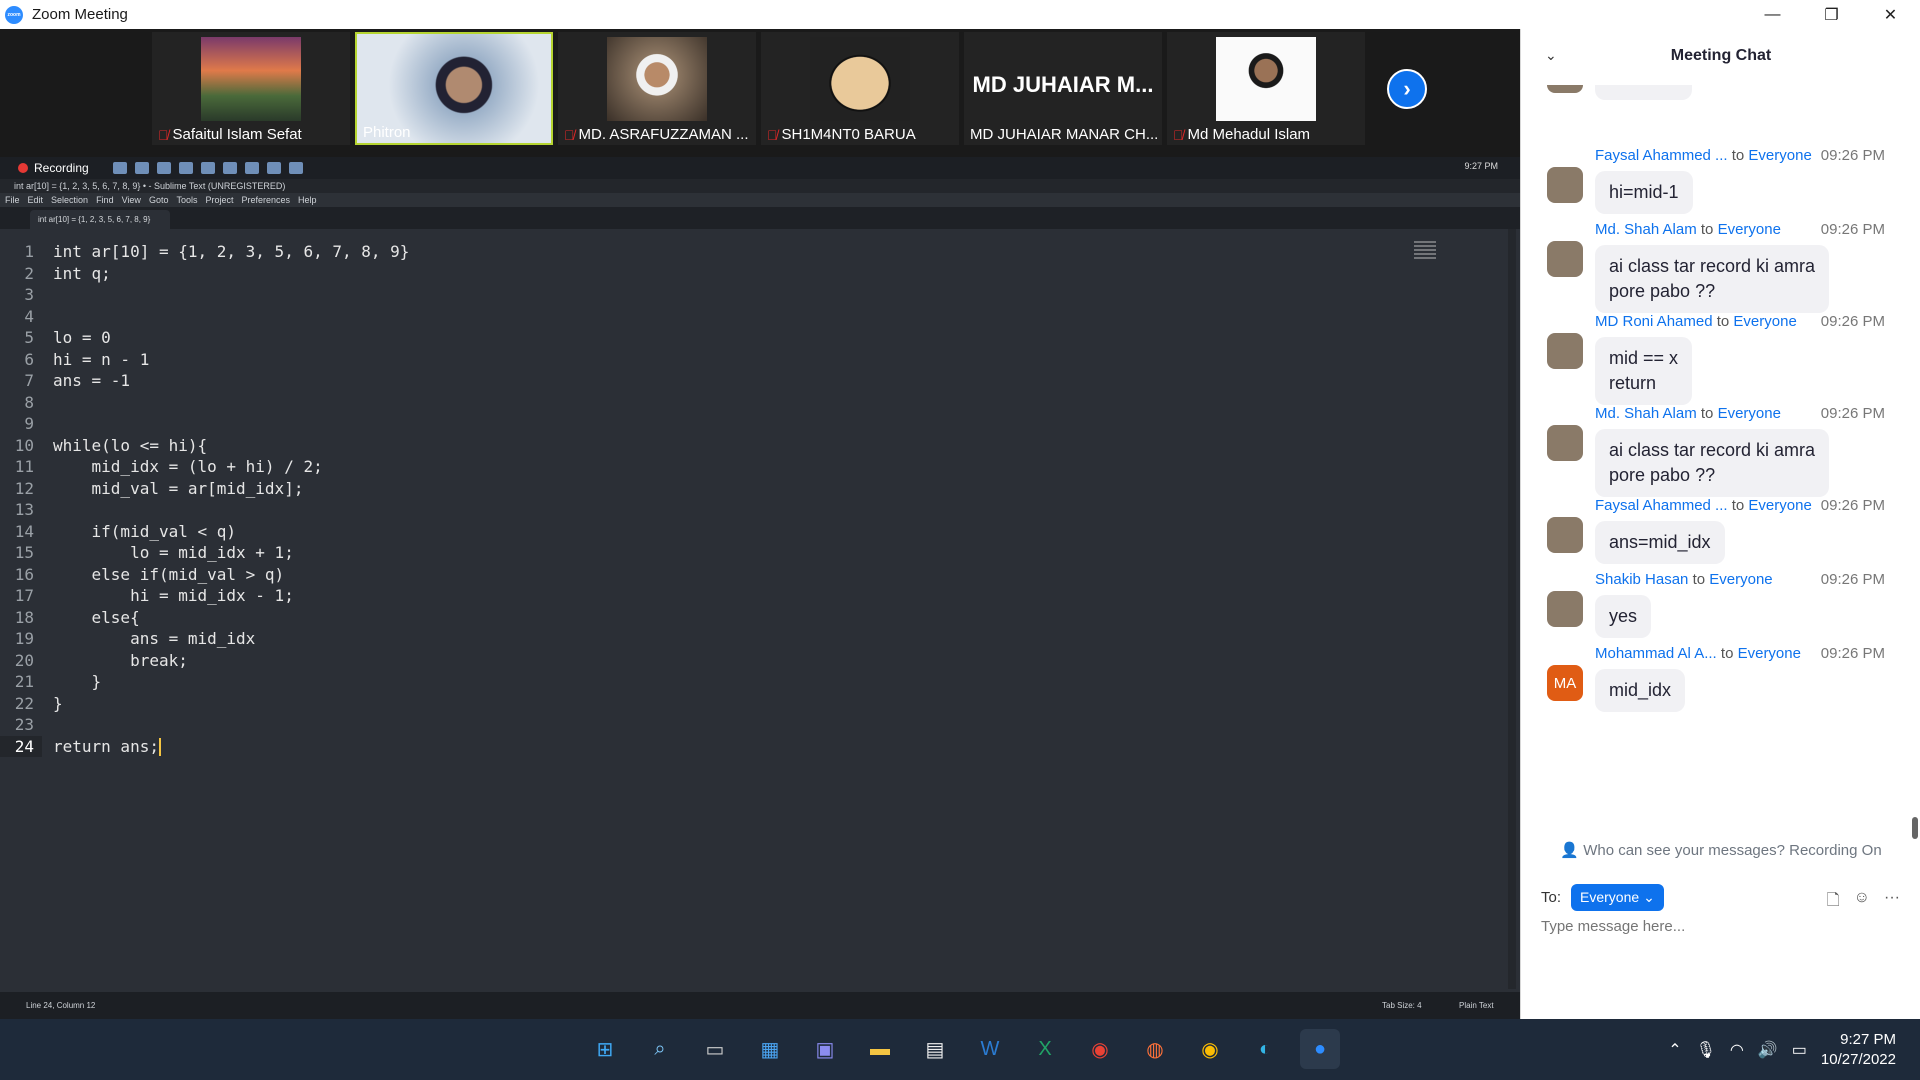  What do you see at coordinates (1890, 14) in the screenshot?
I see `close-button: ✕` at bounding box center [1890, 14].